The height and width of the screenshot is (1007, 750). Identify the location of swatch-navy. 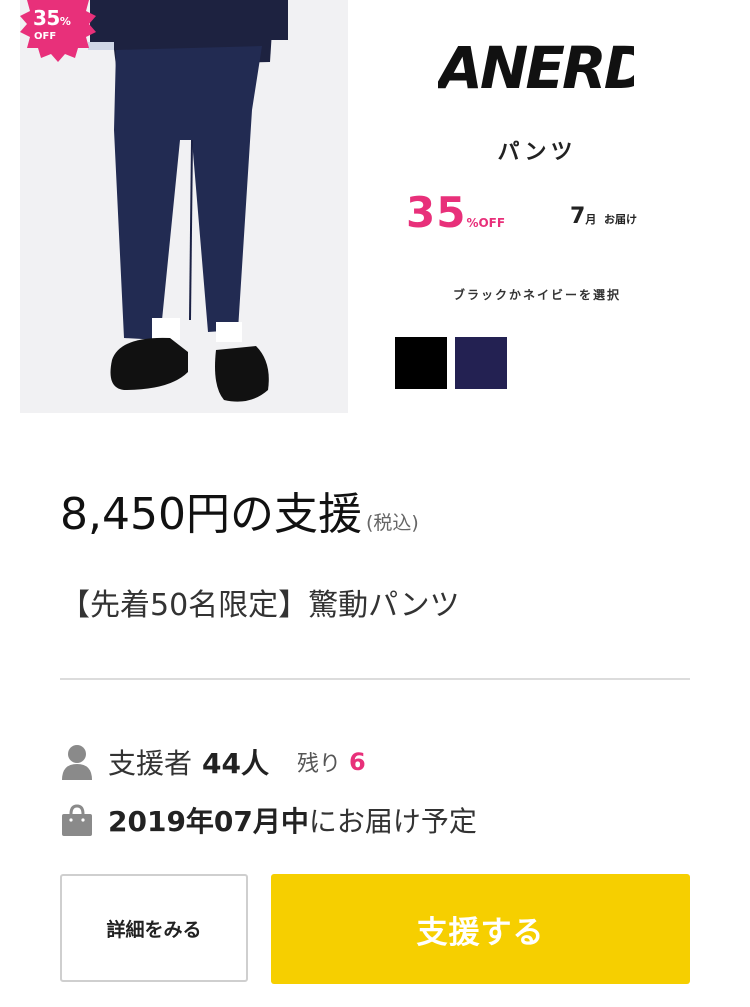
(481, 363).